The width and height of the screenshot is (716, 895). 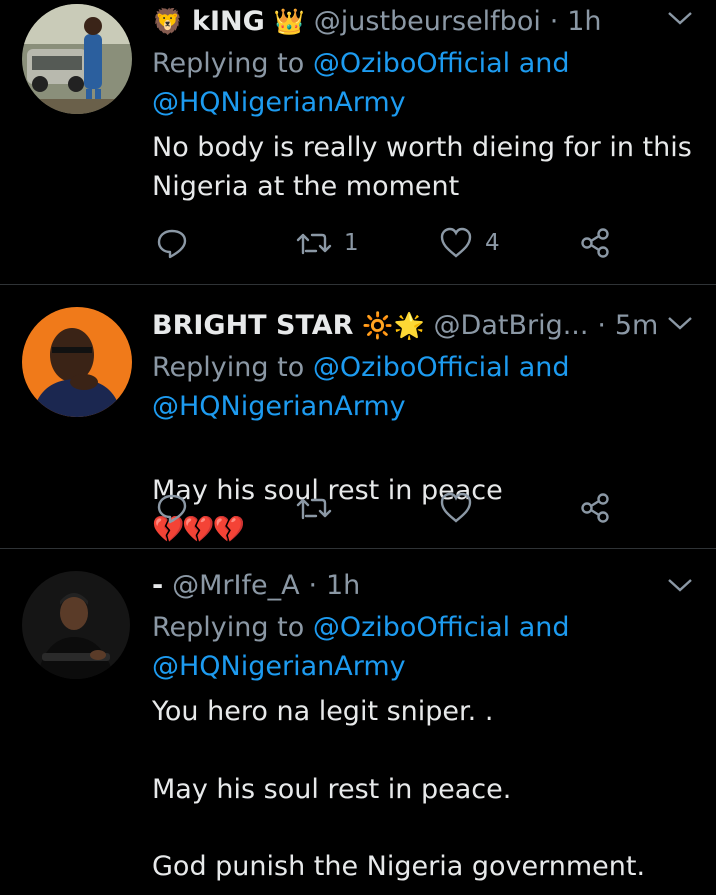 What do you see at coordinates (427, 21) in the screenshot?
I see `user-handle: @justbeurselfboi` at bounding box center [427, 21].